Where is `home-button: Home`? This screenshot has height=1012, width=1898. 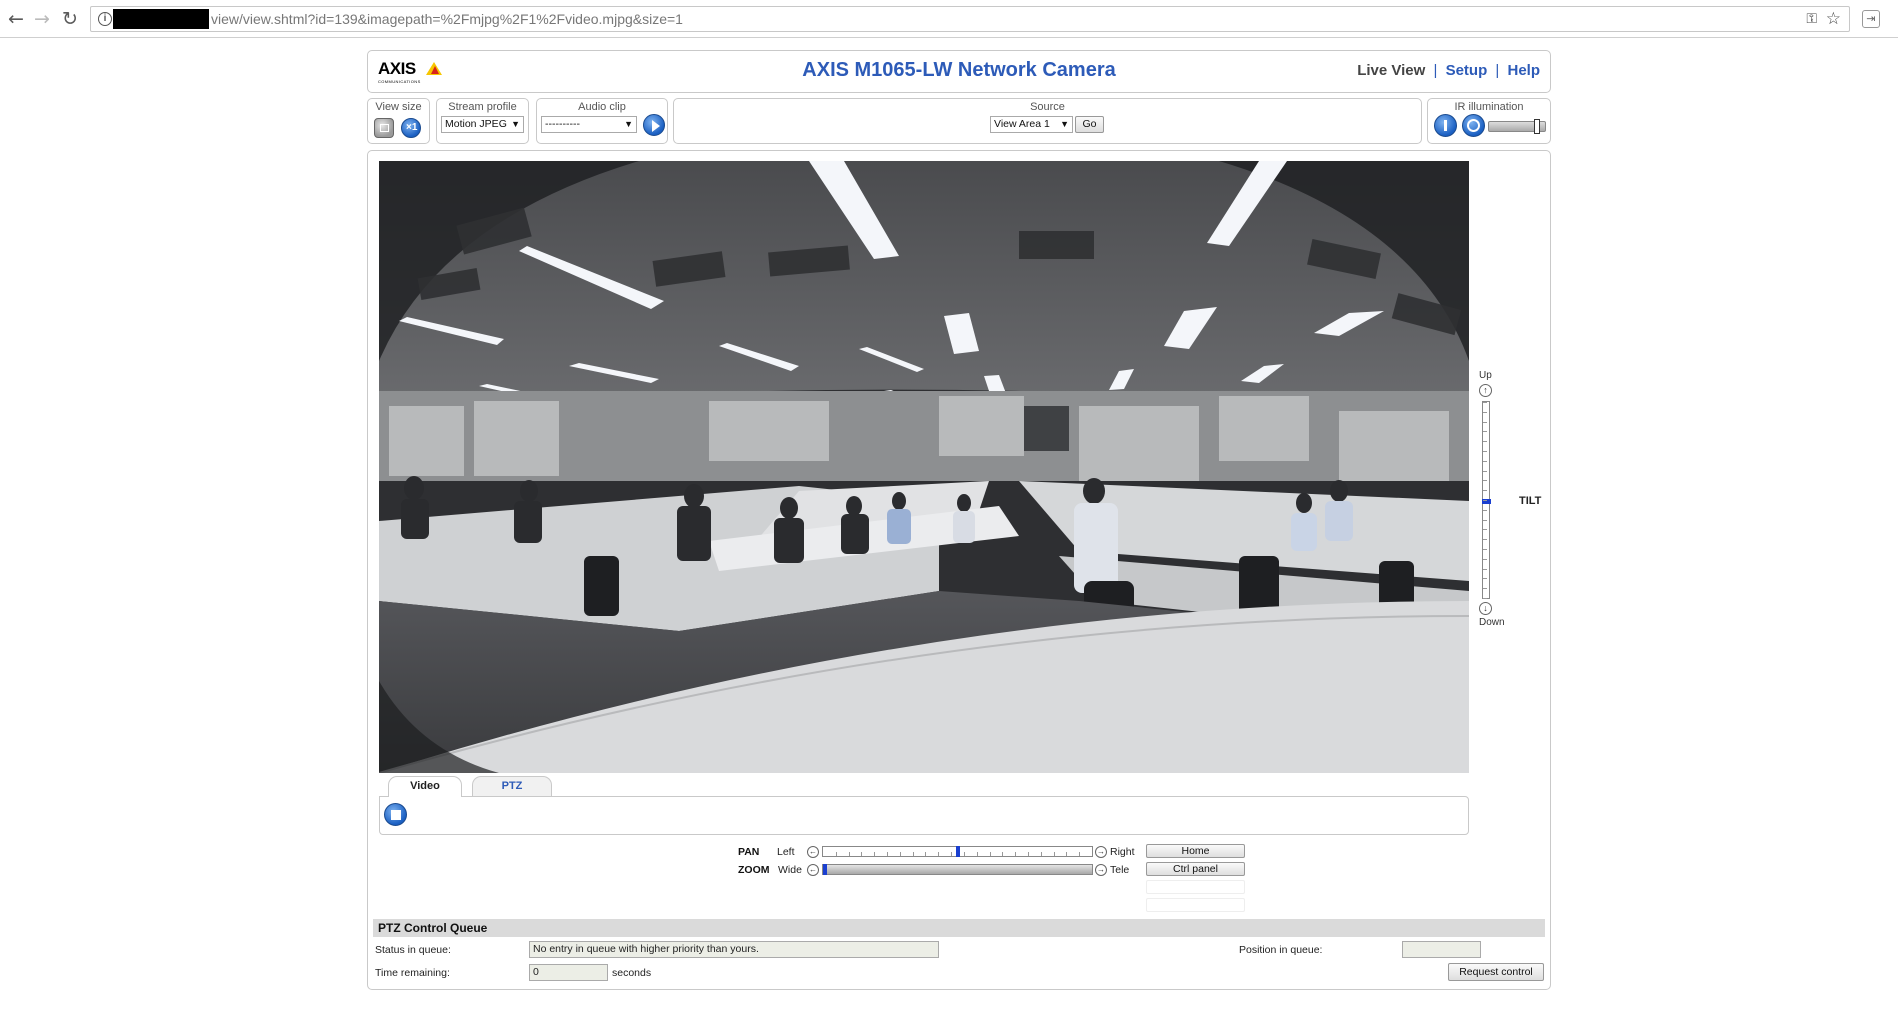 home-button: Home is located at coordinates (1195, 851).